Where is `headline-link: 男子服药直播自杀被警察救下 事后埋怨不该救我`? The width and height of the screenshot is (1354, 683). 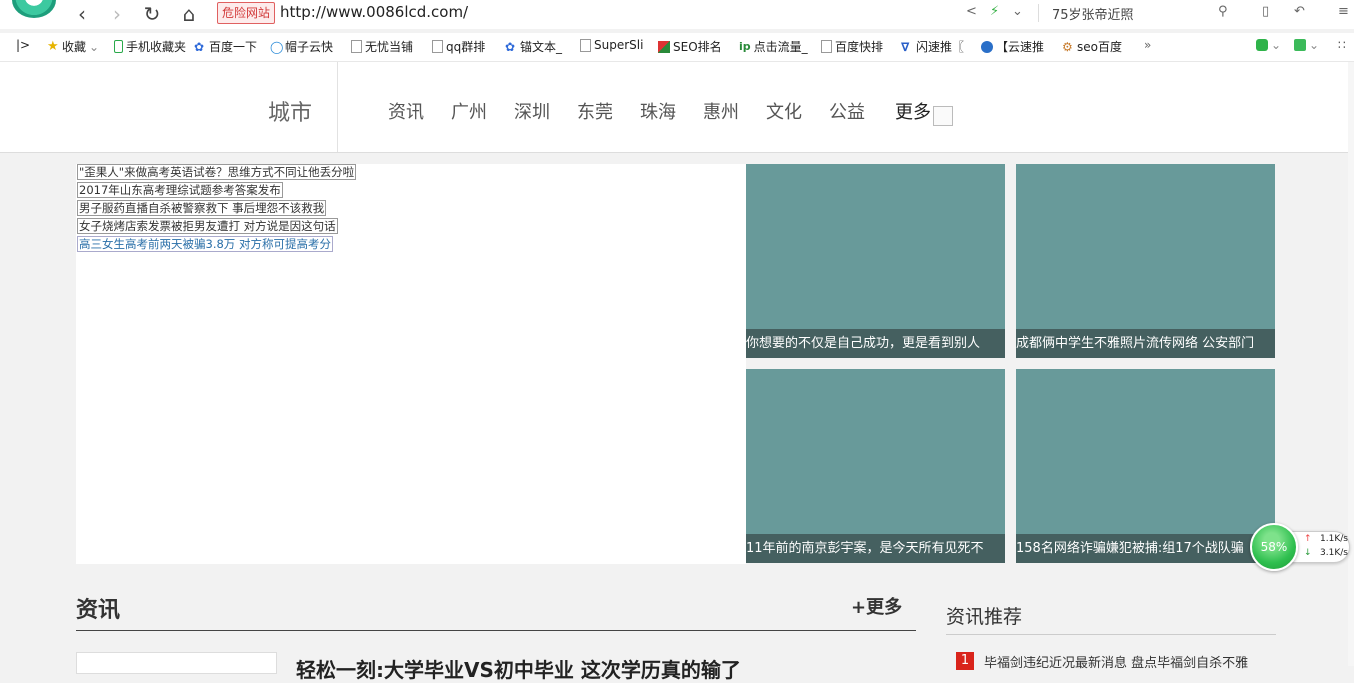 headline-link: 男子服药直播自杀被警察救下 事后埋怨不该救我 is located at coordinates (202, 208).